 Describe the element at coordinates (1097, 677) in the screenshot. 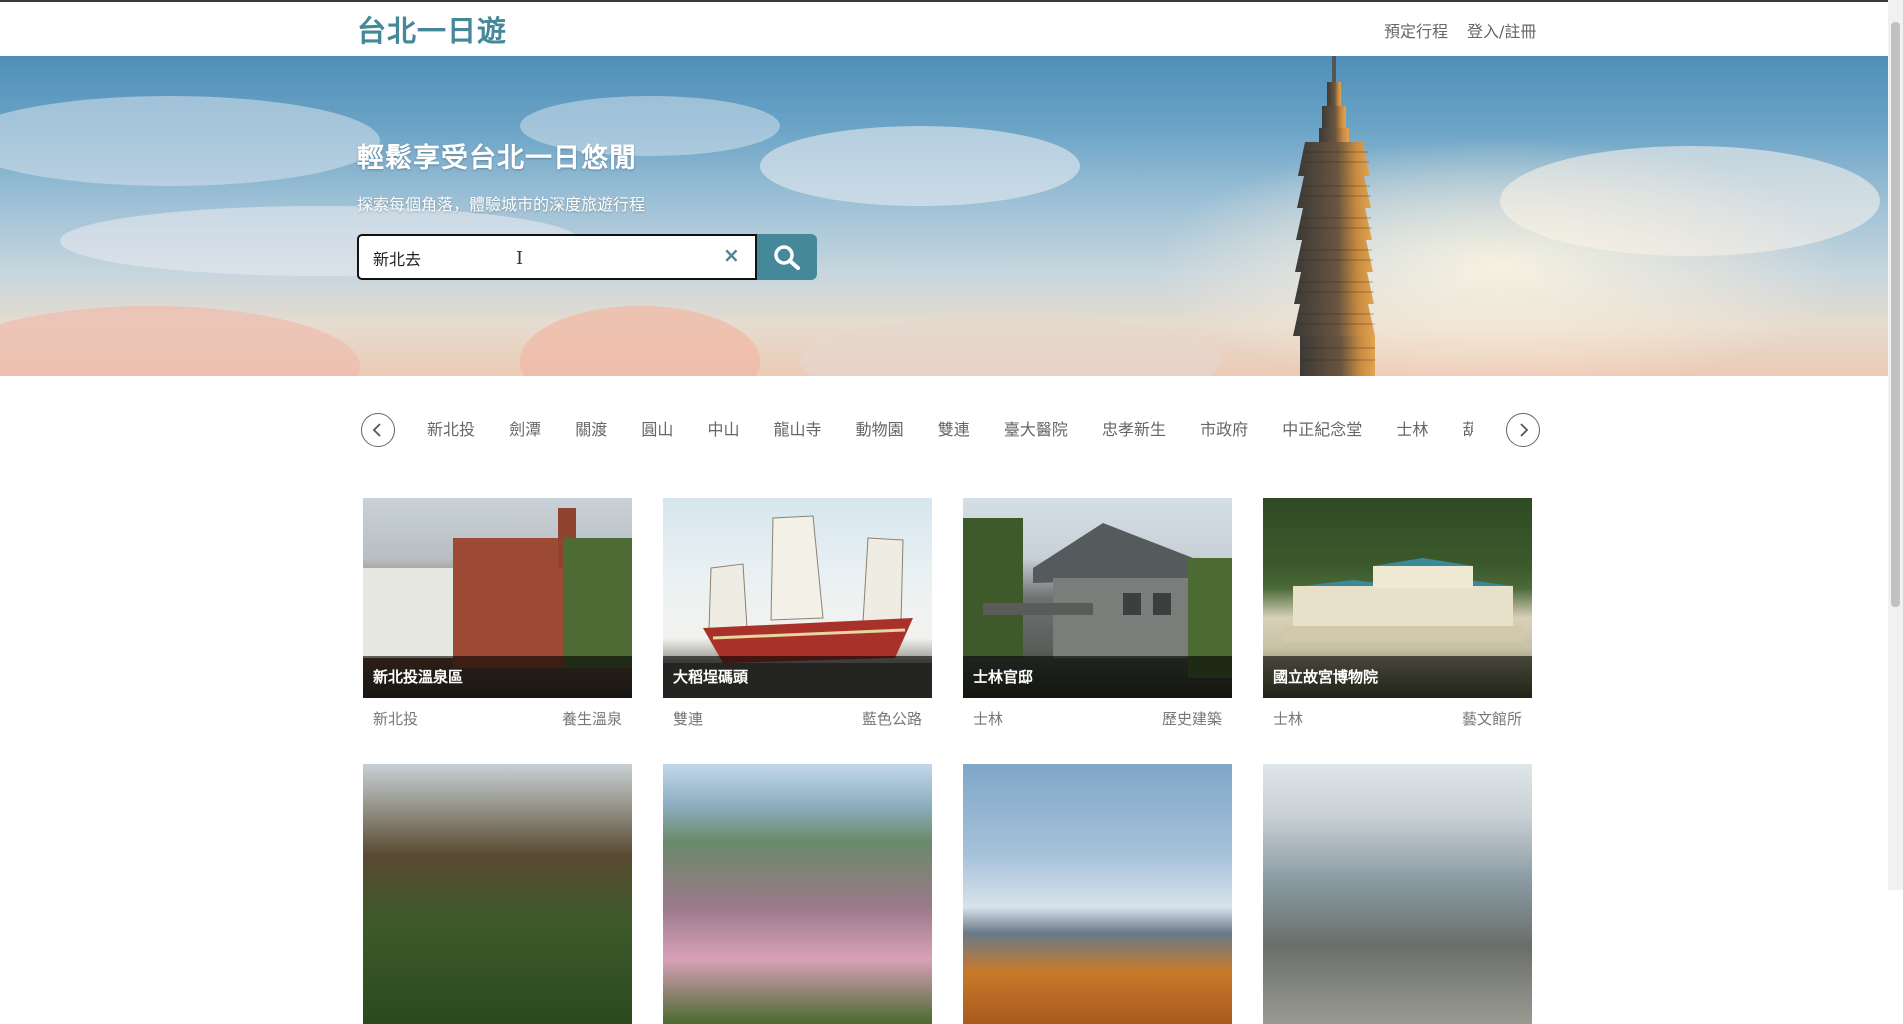

I see `attraction-name: 士林官邸` at that location.